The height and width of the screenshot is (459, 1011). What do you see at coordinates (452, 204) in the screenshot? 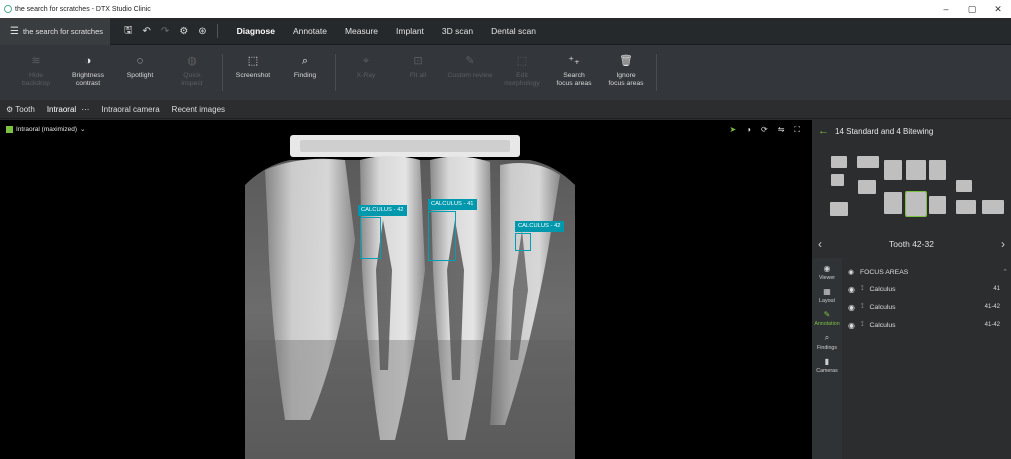
I see `annotation-label: CALCULUS - 41` at bounding box center [452, 204].